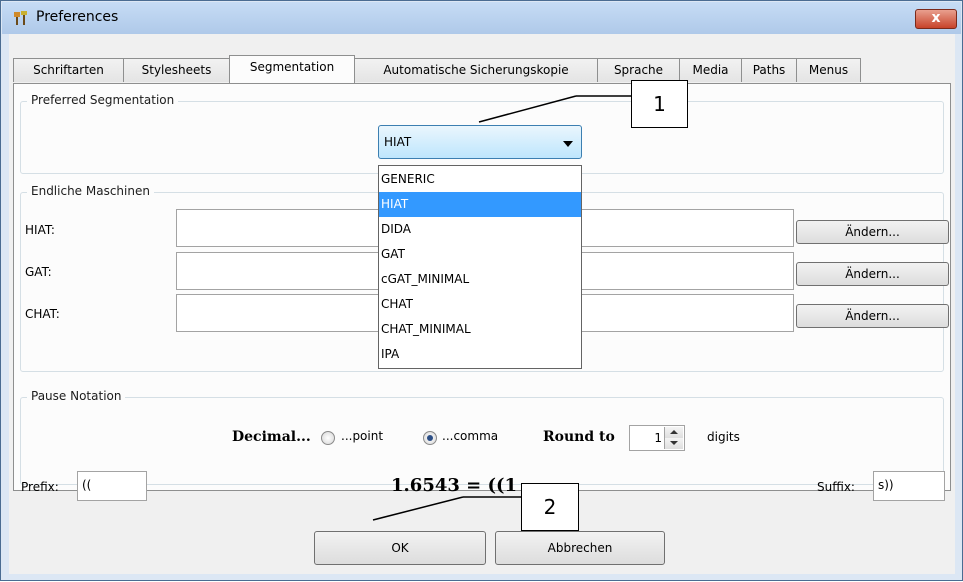  I want to click on callout-1-line, so click(527, 109).